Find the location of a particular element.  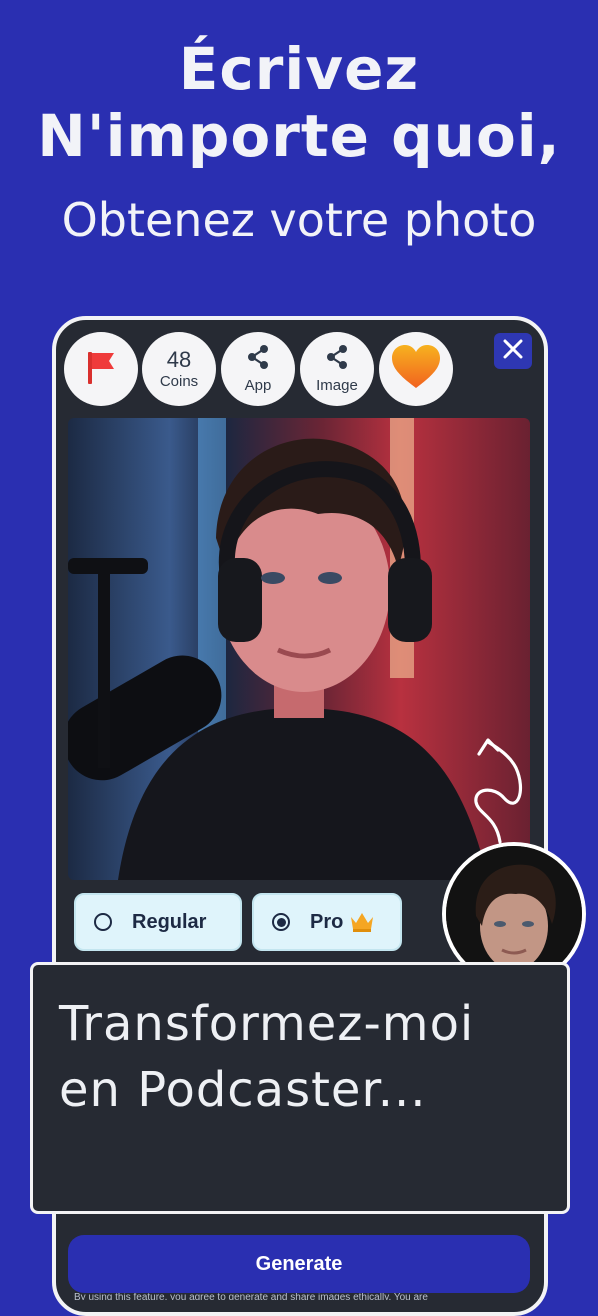

mode-regular-label: Regular is located at coordinates (169, 921).